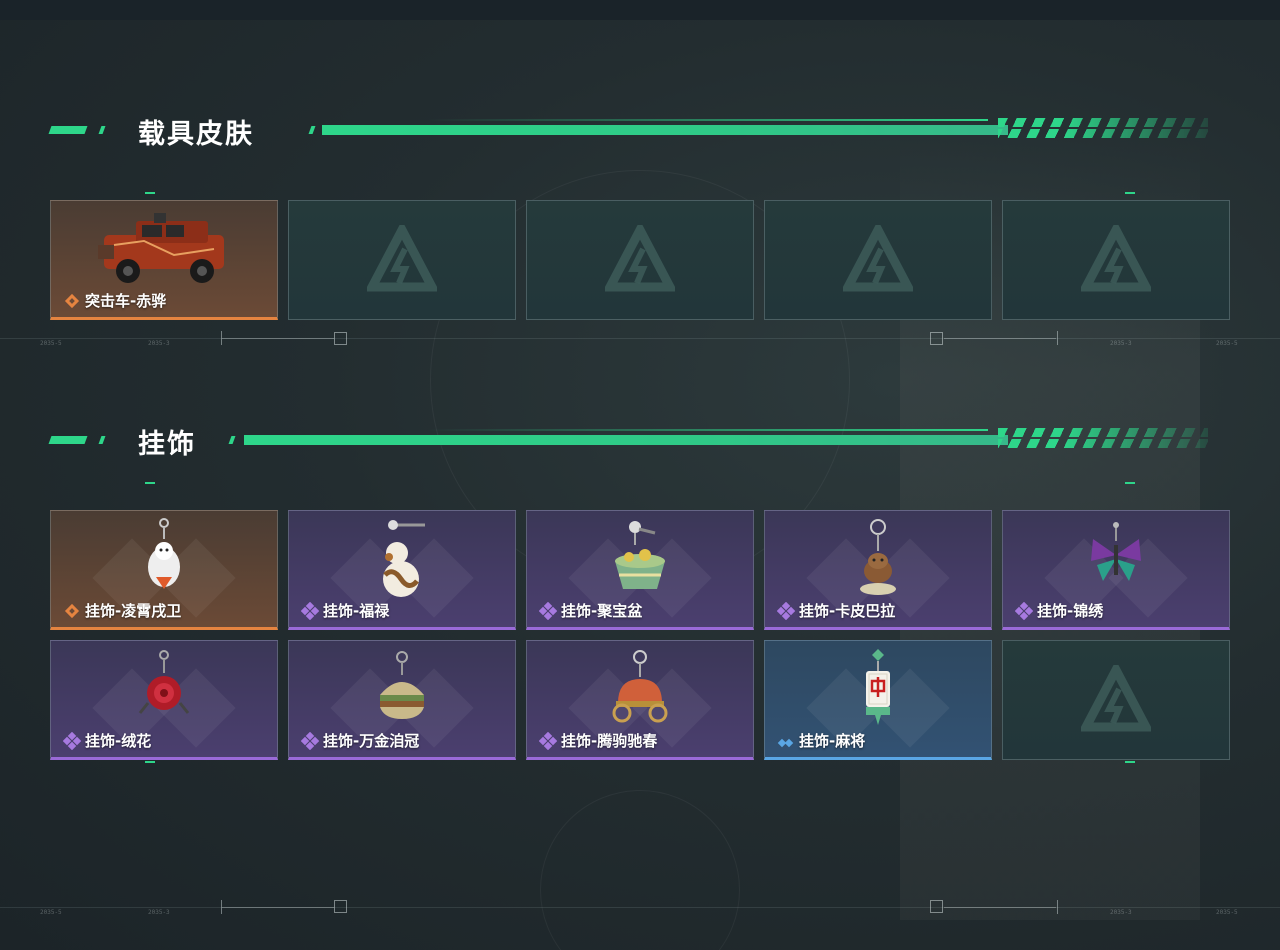  I want to click on vehicle-skins-grid: 突击车-赤骅, so click(640, 260).